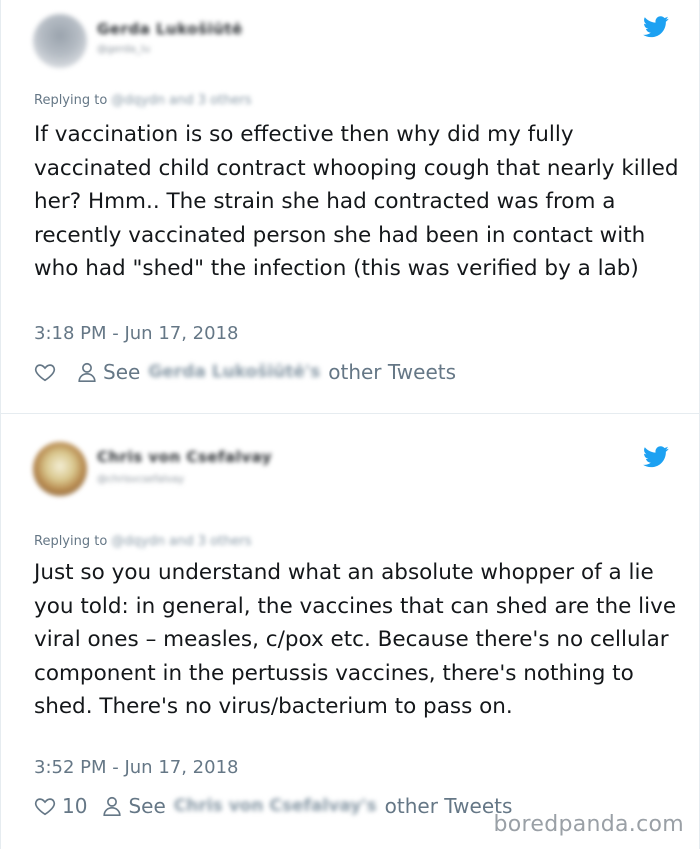  I want to click on author-name: Chris von Csefalvay, so click(184, 457).